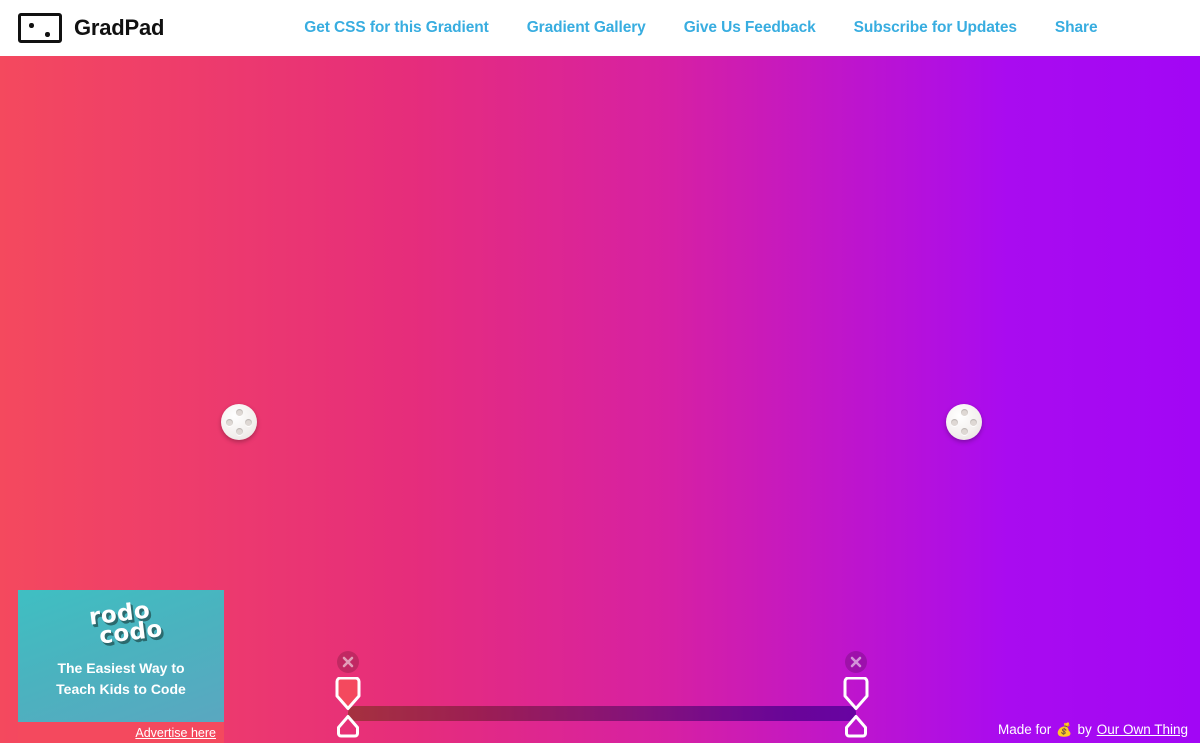 The image size is (1200, 743). Describe the element at coordinates (1093, 729) in the screenshot. I see `footer-credit: Made for 💰 by Our Own Thing` at that location.